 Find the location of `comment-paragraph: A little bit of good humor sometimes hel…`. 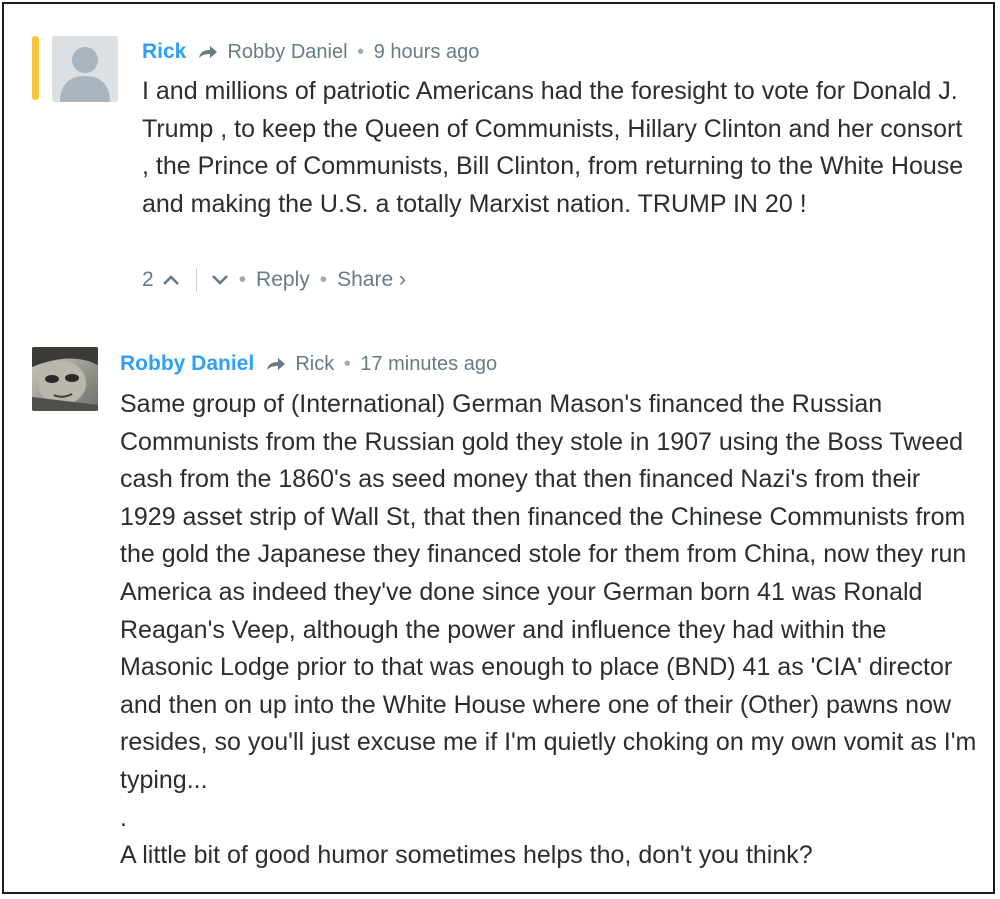

comment-paragraph: A little bit of good humor sometimes hel… is located at coordinates (466, 855).